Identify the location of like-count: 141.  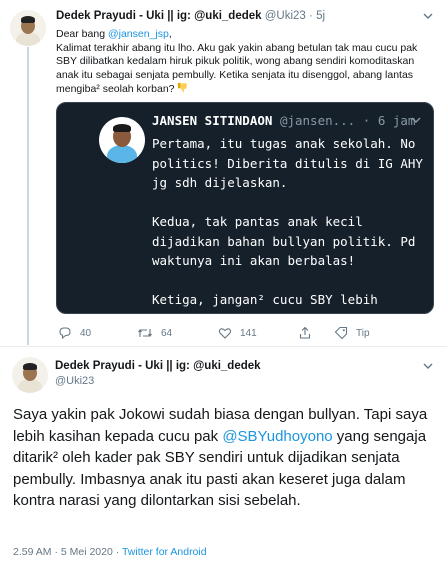
(248, 333).